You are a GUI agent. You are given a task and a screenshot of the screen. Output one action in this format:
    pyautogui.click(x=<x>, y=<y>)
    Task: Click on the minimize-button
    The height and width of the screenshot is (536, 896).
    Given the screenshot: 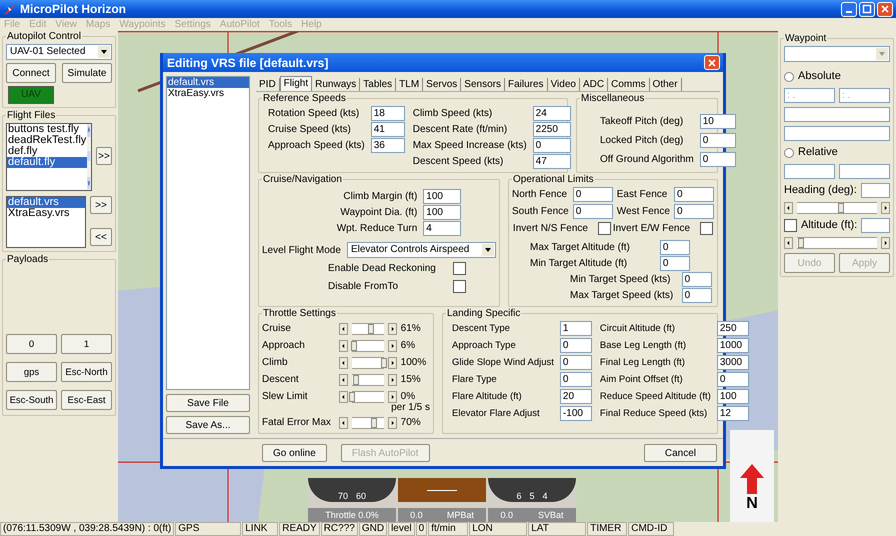 What is the action you would take?
    pyautogui.click(x=849, y=9)
    